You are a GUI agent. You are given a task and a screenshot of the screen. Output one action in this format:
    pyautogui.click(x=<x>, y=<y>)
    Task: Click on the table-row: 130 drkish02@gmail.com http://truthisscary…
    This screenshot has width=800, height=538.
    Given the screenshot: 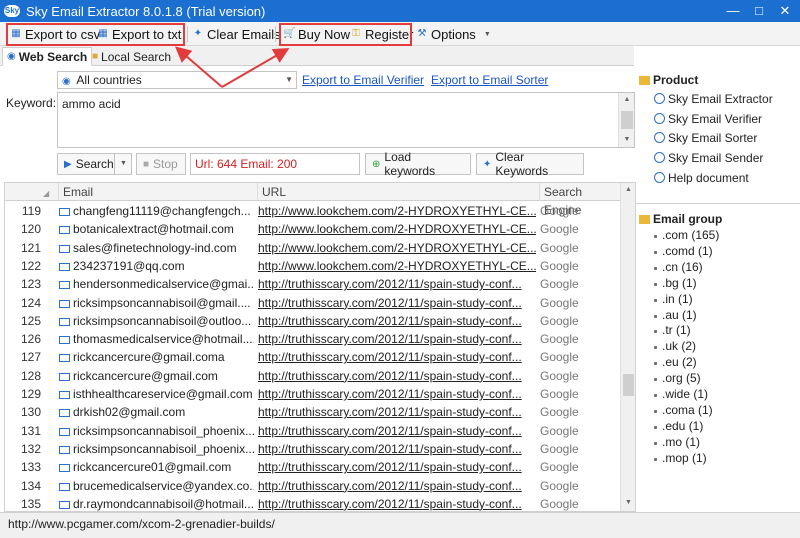 What is the action you would take?
    pyautogui.click(x=313, y=412)
    